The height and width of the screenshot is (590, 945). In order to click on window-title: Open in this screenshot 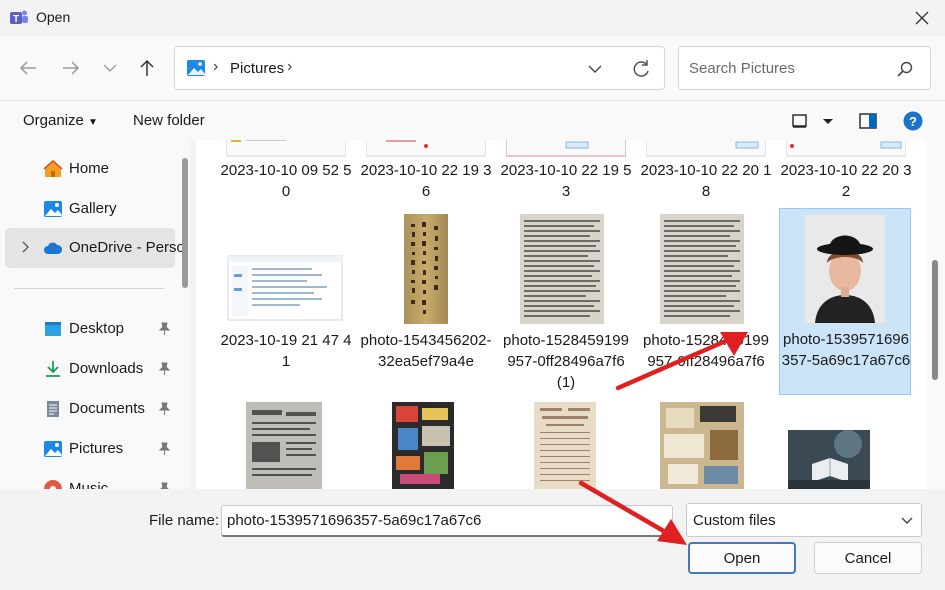, I will do `click(53, 17)`.